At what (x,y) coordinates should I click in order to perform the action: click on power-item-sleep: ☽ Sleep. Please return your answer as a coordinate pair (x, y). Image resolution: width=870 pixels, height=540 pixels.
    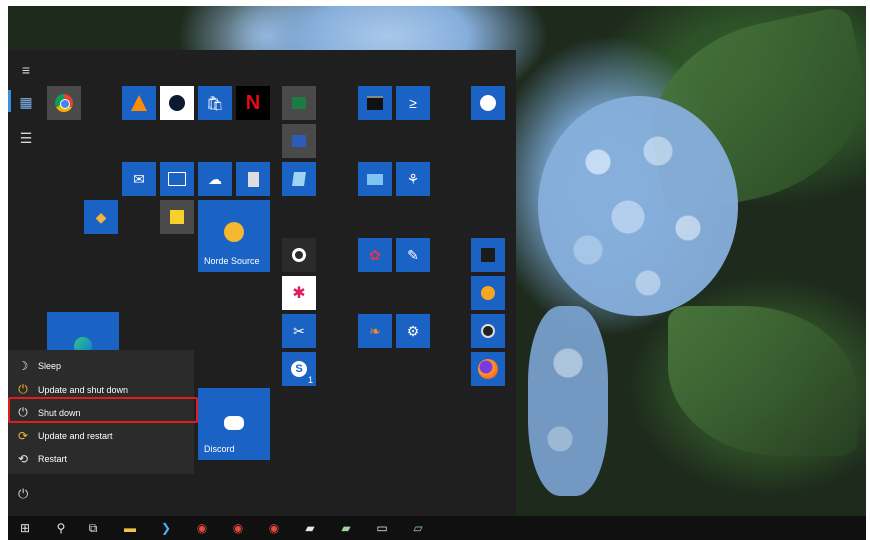
    Looking at the image, I should click on (101, 365).